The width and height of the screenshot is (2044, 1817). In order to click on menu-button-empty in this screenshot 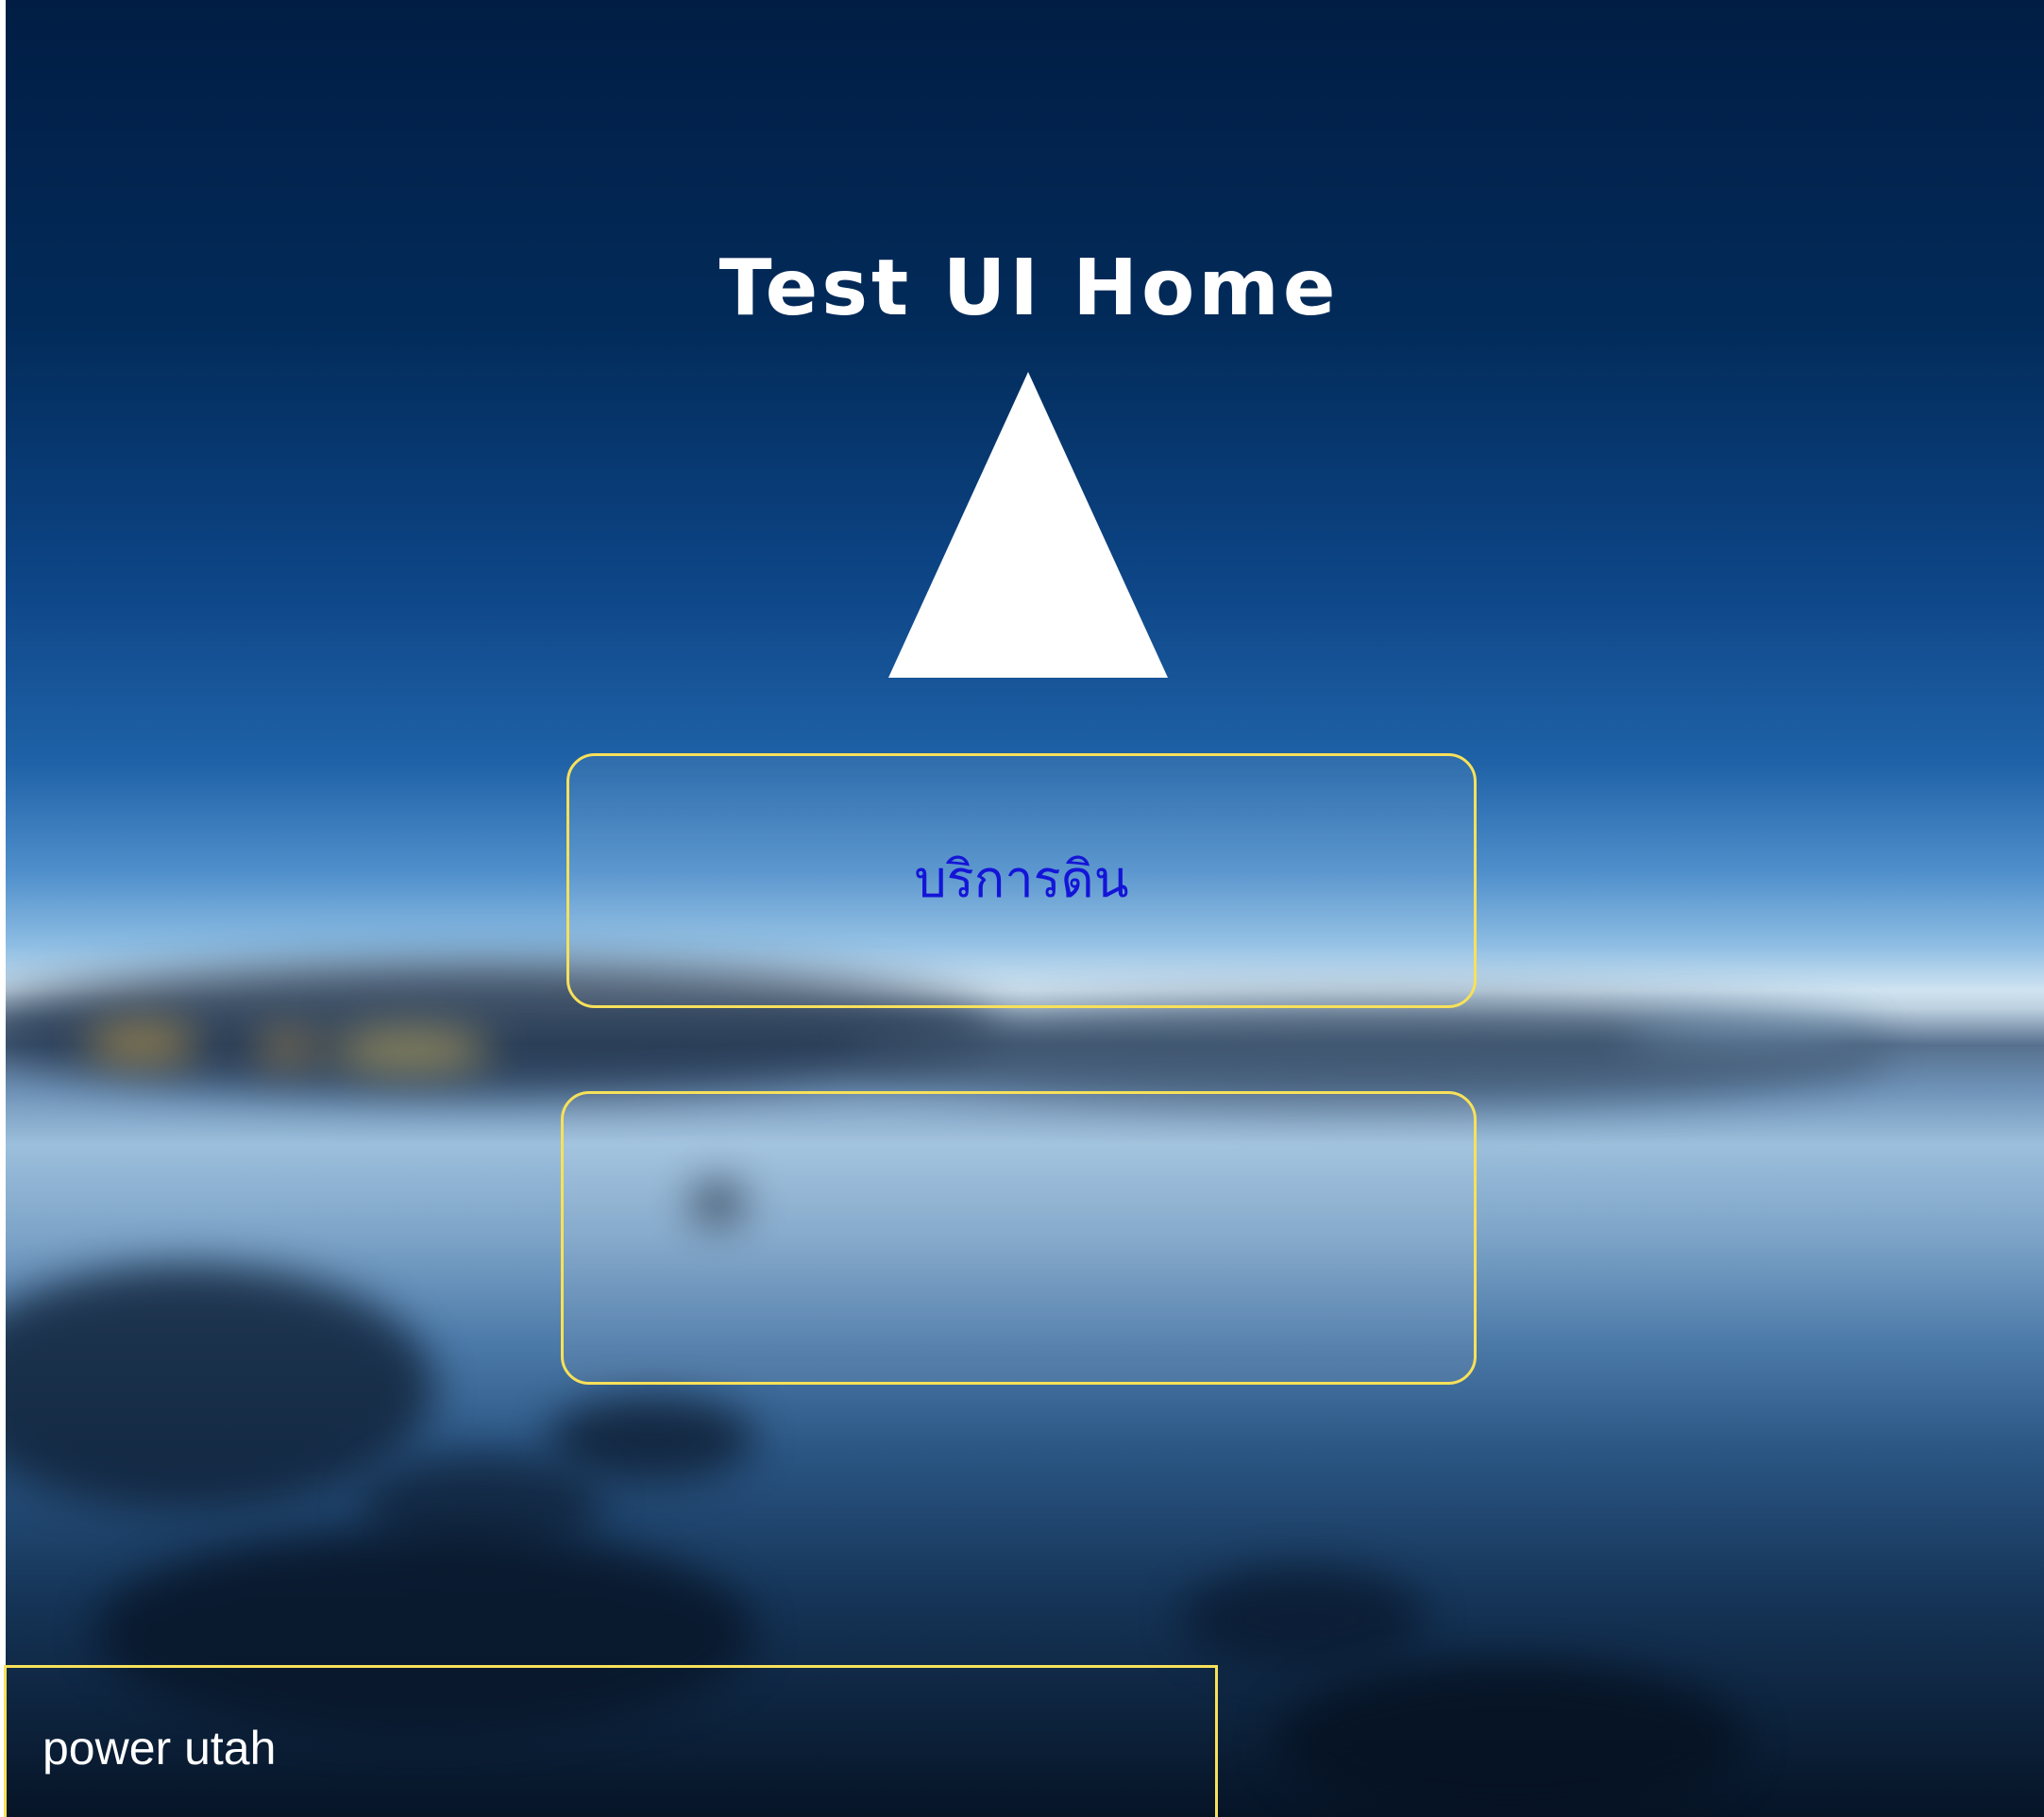, I will do `click(1019, 1238)`.